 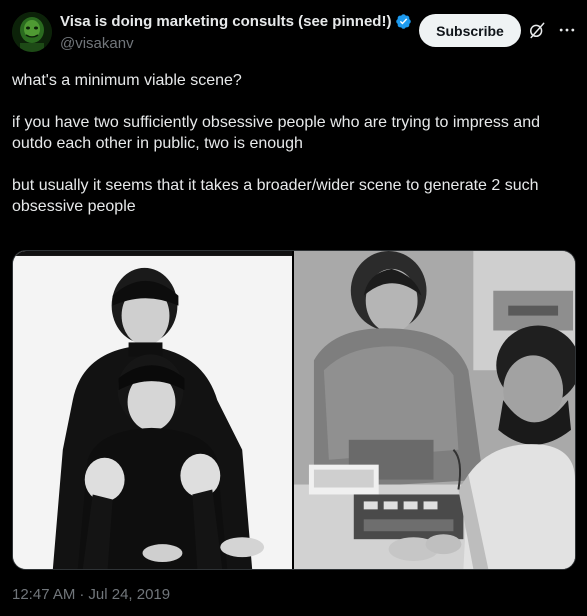 What do you see at coordinates (129, 594) in the screenshot?
I see `timestamp-date: Jul 24, 2019` at bounding box center [129, 594].